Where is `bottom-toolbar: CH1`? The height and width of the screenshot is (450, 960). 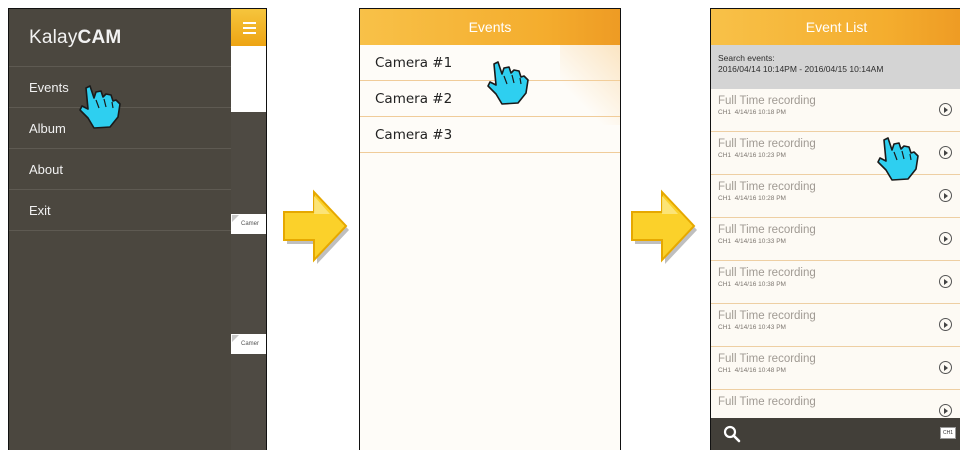
bottom-toolbar: CH1 is located at coordinates (835, 434).